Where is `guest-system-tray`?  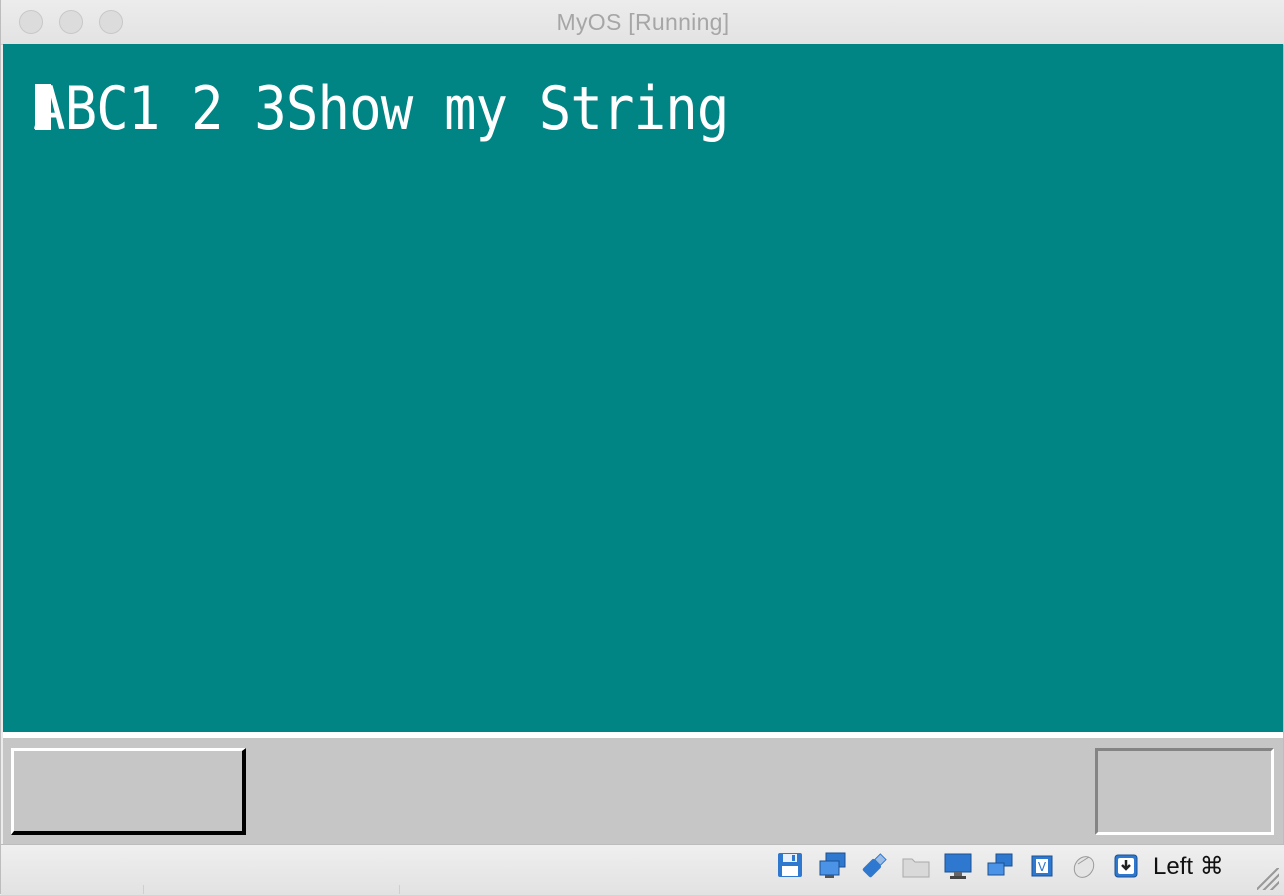 guest-system-tray is located at coordinates (1184, 791).